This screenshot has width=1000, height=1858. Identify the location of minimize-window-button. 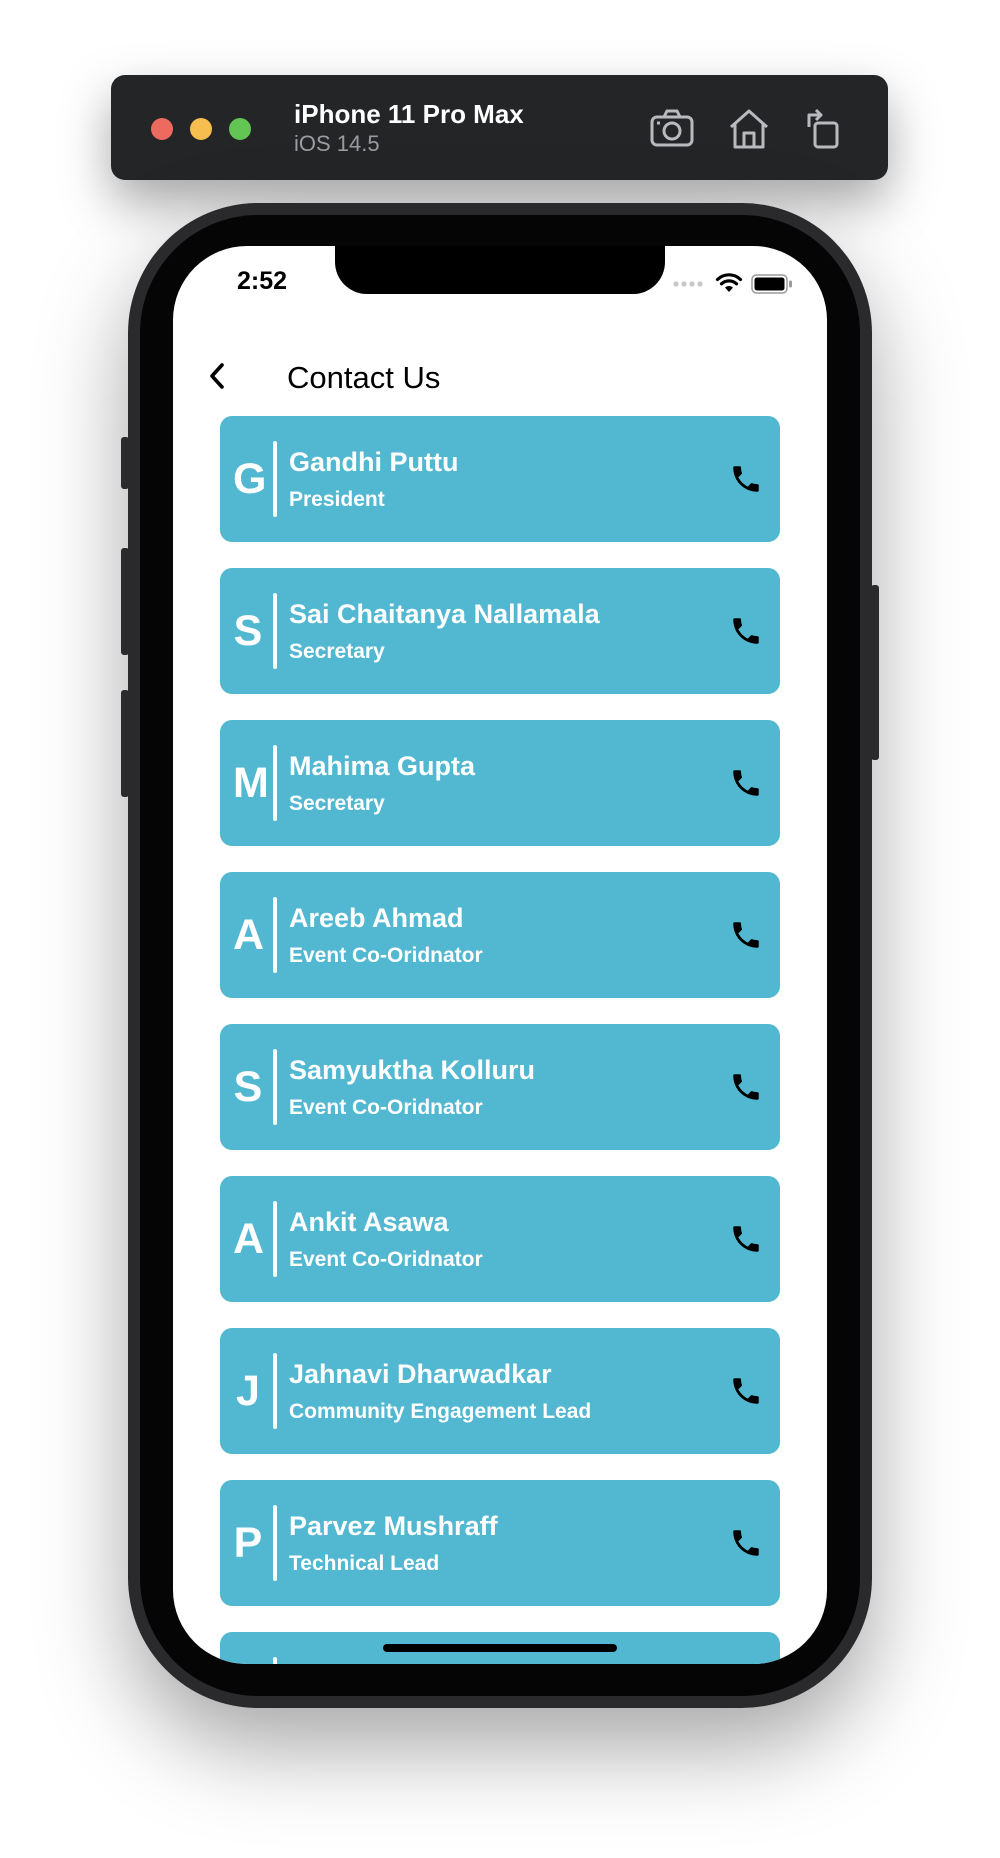
(201, 129).